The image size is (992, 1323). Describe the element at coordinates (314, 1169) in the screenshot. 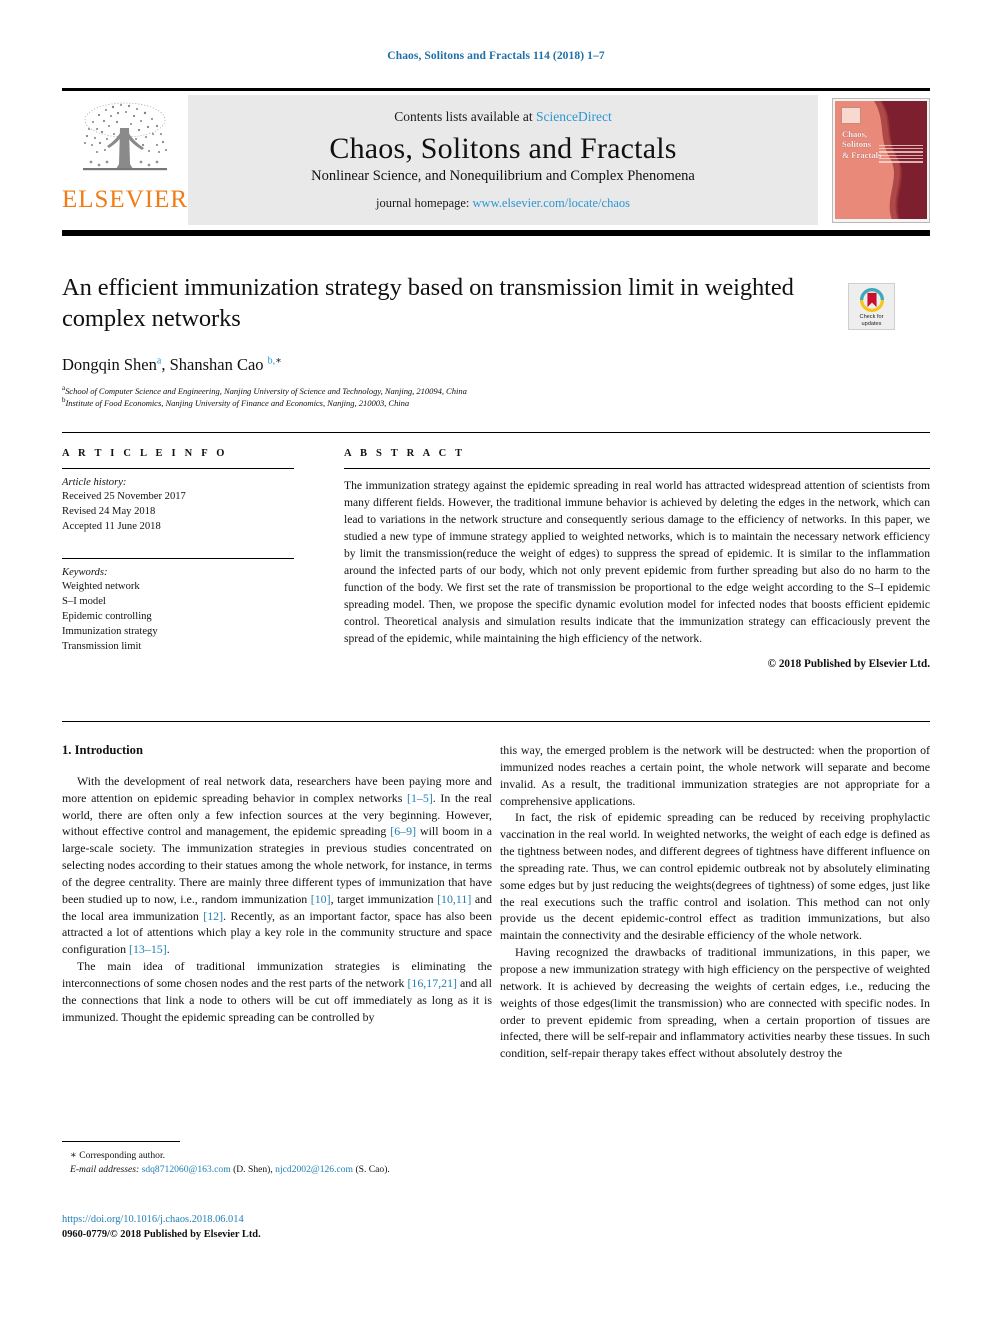

I see `email-link-cao: njcd2002@126.com` at that location.